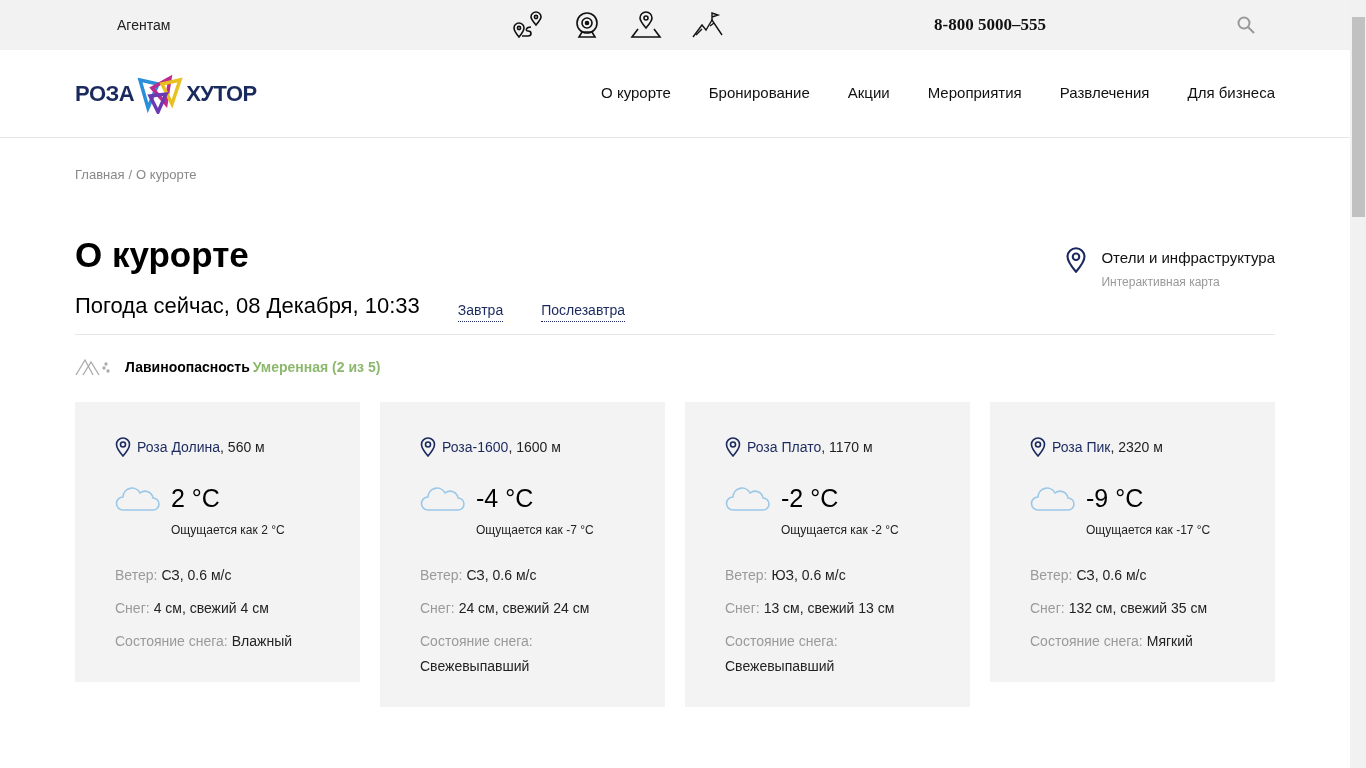 The height and width of the screenshot is (768, 1366). Describe the element at coordinates (759, 93) in the screenshot. I see `nav-link: Бронирование` at that location.